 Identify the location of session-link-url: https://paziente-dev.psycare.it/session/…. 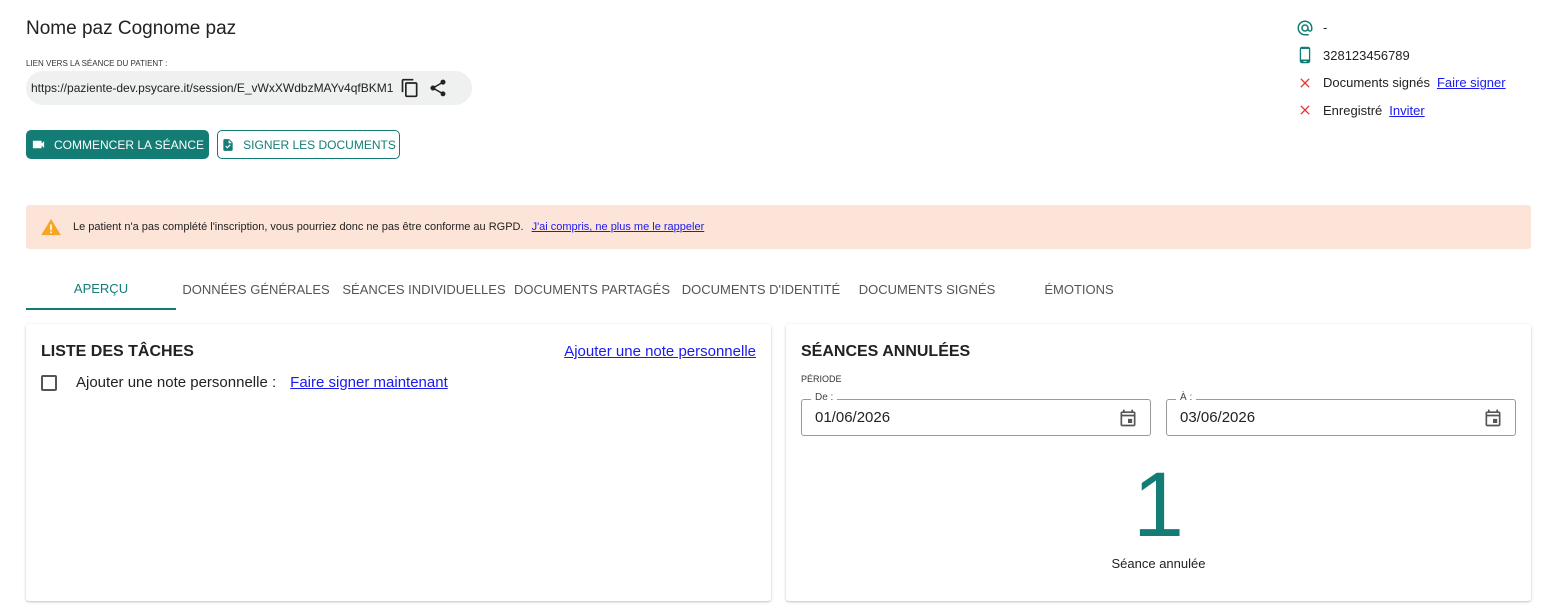
(212, 88).